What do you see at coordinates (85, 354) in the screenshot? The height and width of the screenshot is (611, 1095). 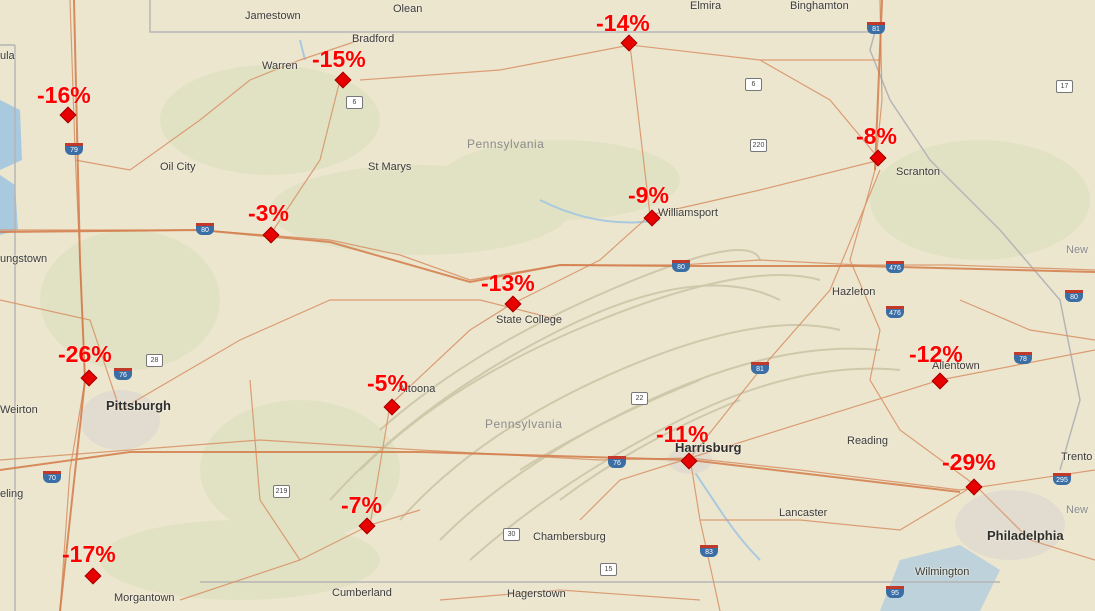 I see `measurement-label: -26%` at bounding box center [85, 354].